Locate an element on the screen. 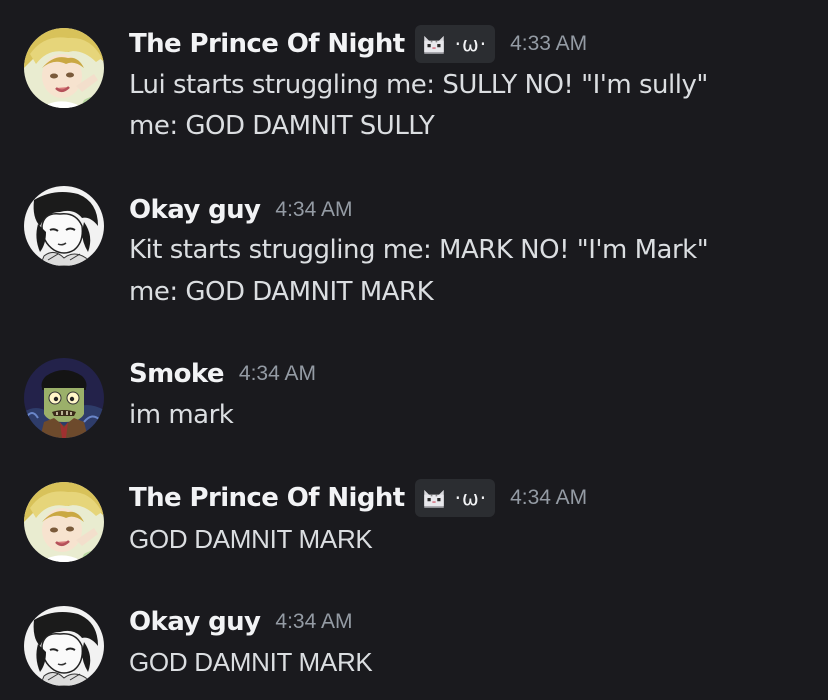 This screenshot has height=700, width=828. message-header: The Prince Of Night ·ω· 4:33 AM is located at coordinates (358, 44).